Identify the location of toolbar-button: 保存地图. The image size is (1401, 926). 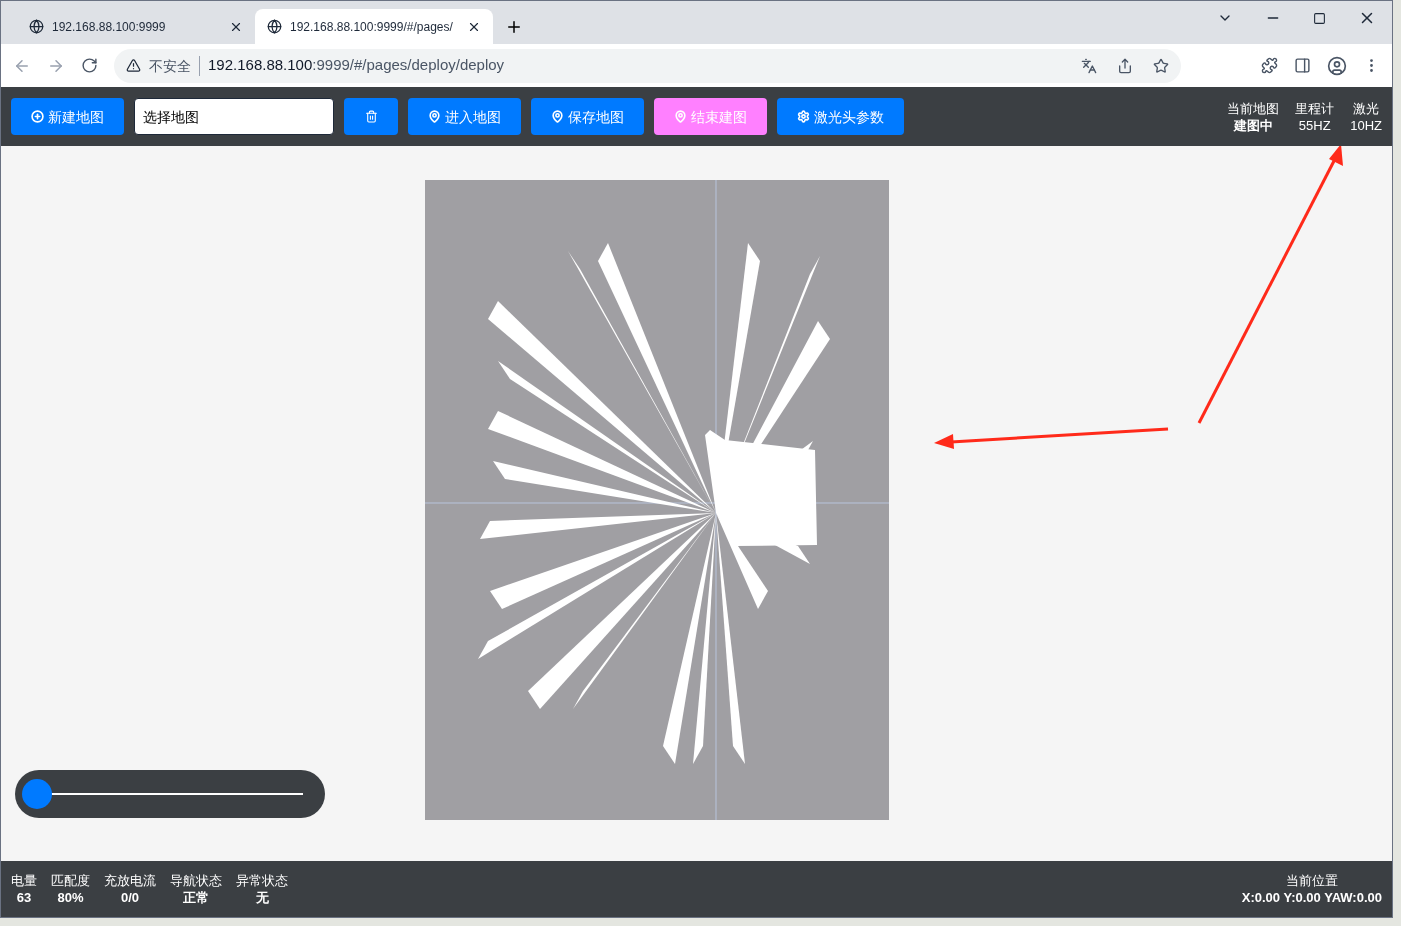
(587, 116).